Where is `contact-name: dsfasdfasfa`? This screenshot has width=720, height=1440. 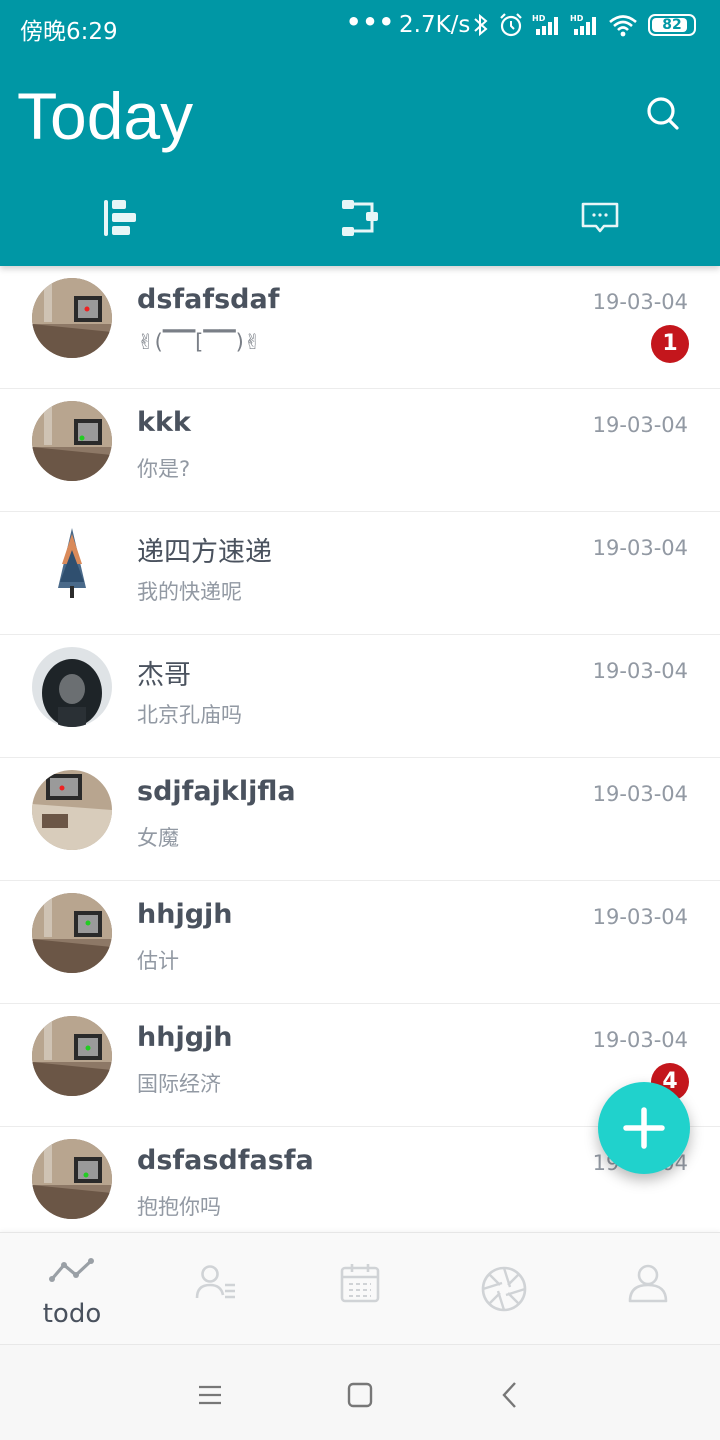 contact-name: dsfasdfasfa is located at coordinates (225, 1160).